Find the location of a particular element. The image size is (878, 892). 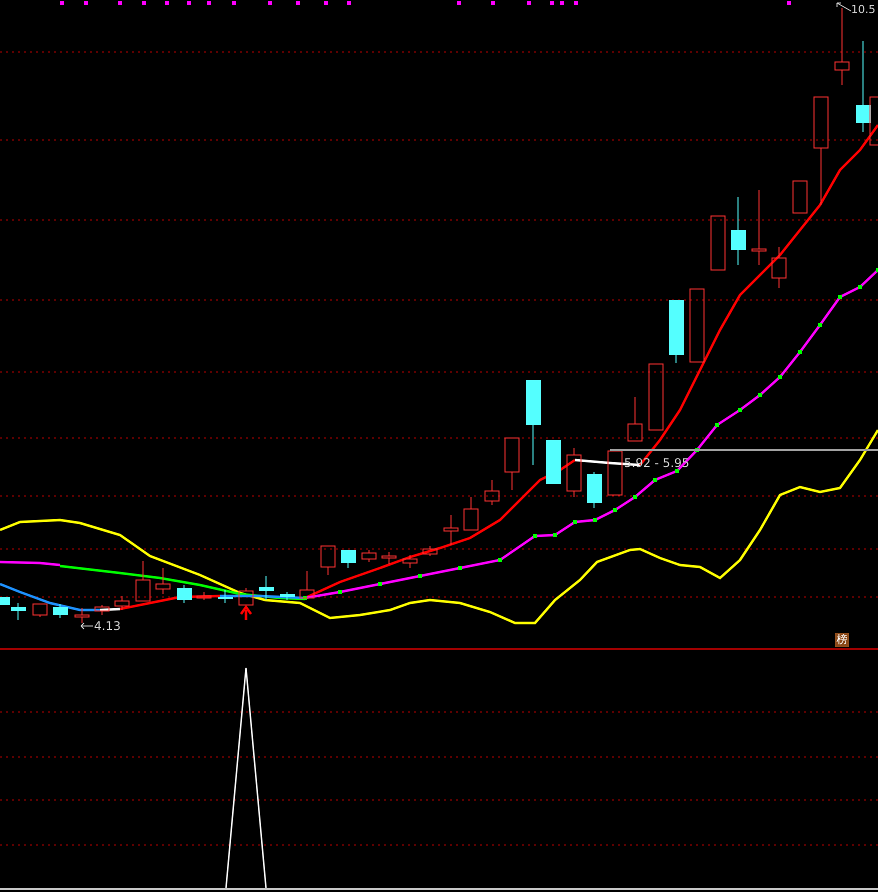

rank-badge: 榜 is located at coordinates (842, 640).